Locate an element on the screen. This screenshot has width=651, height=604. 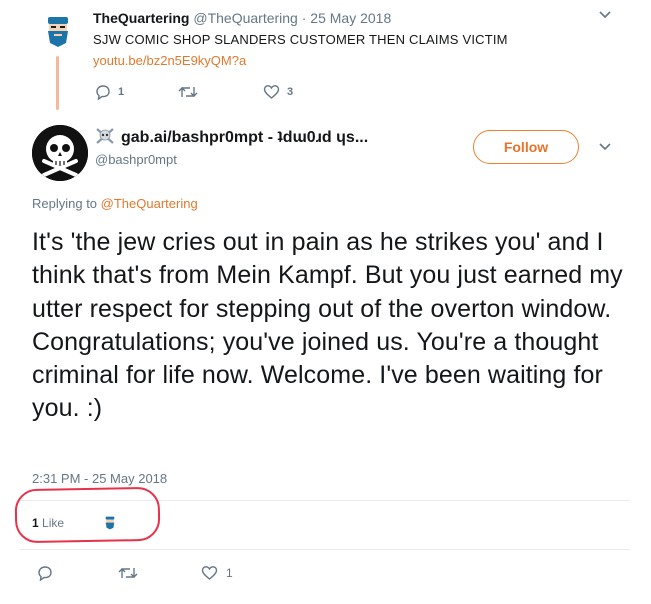
divider-bottom is located at coordinates (325, 549).